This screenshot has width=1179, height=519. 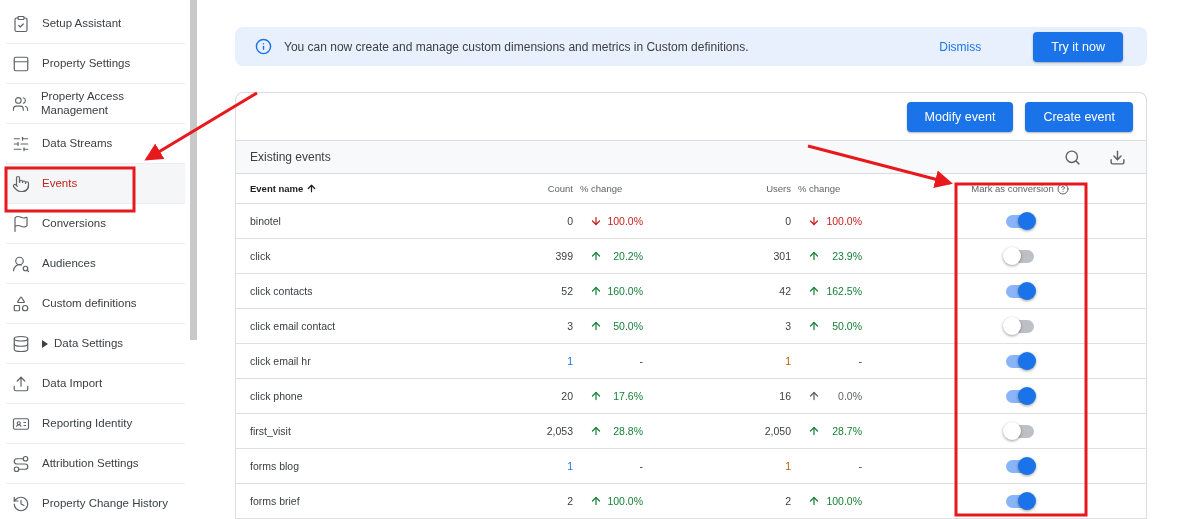 What do you see at coordinates (95, 464) in the screenshot?
I see `sidebar-item: Attribution Settings` at bounding box center [95, 464].